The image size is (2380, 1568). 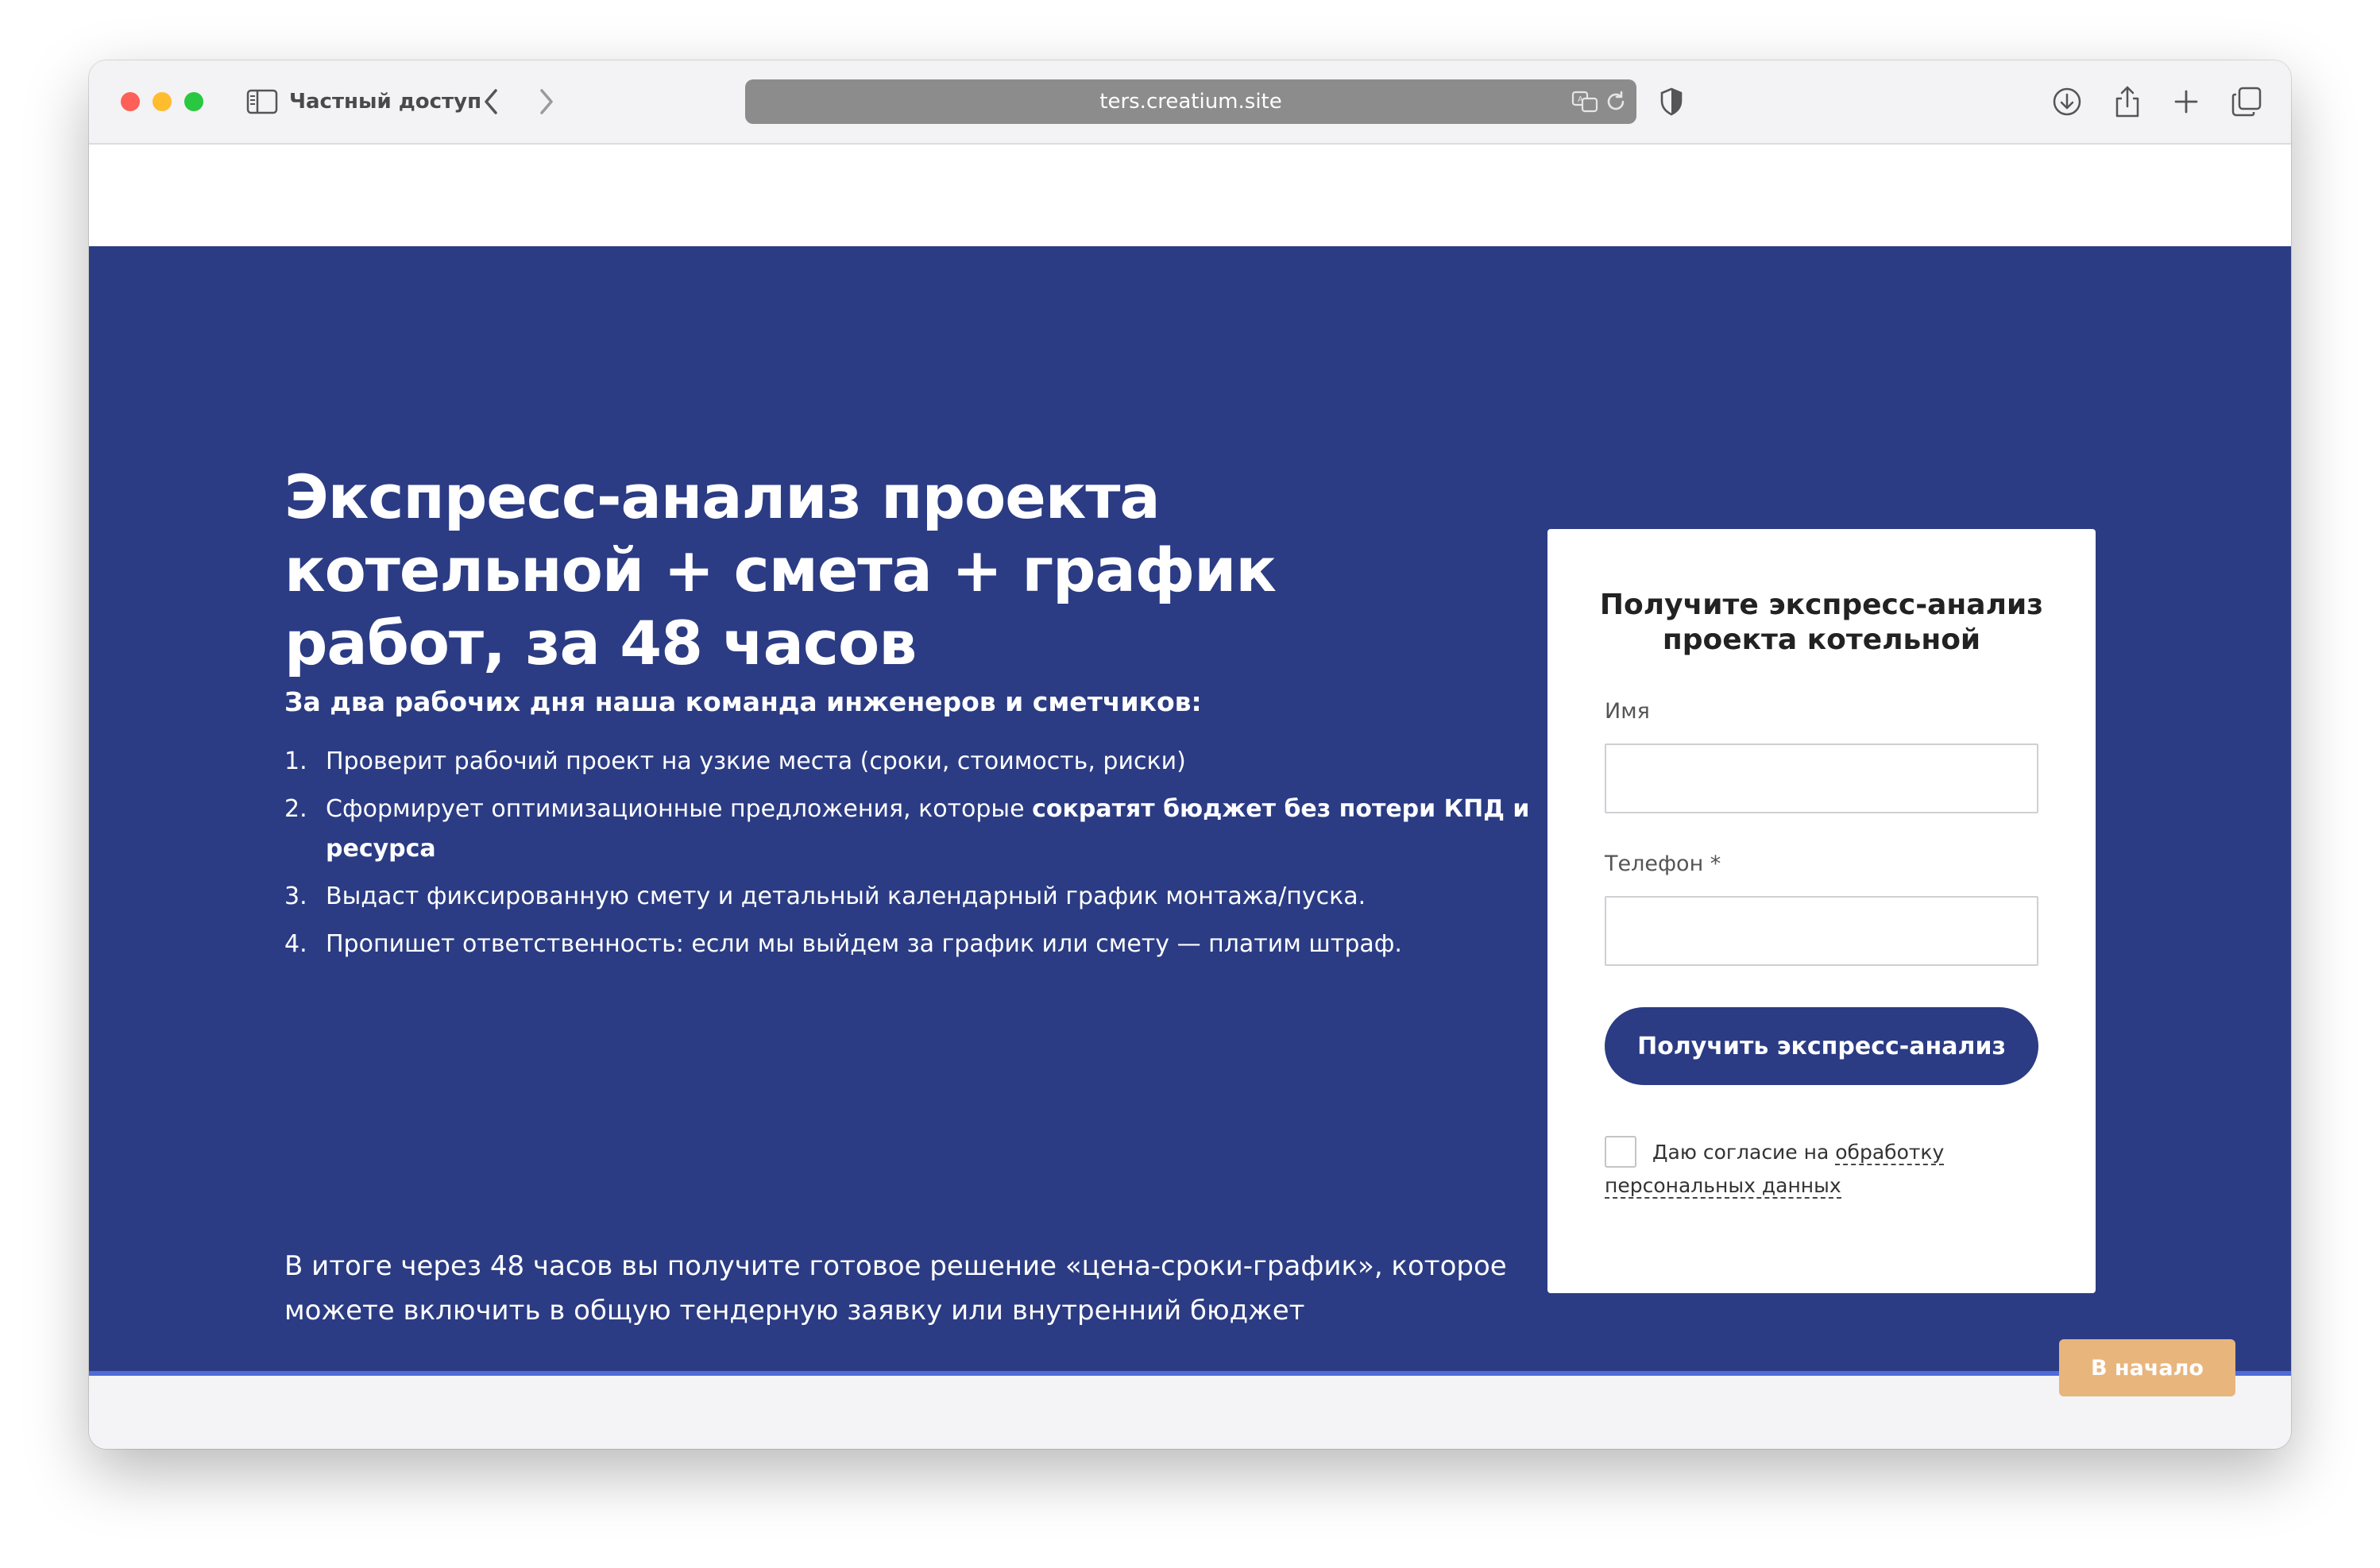 I want to click on phone-input, so click(x=1821, y=931).